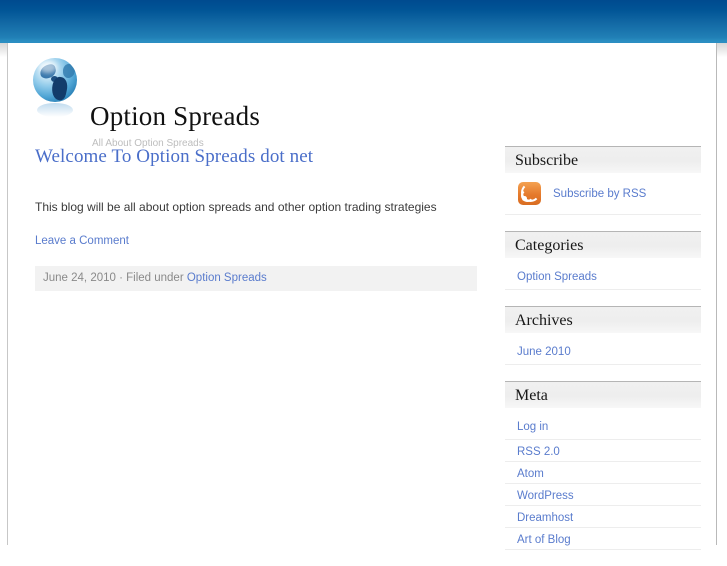 The height and width of the screenshot is (566, 727). Describe the element at coordinates (256, 157) in the screenshot. I see `post-title: Welcome To Option Spreads dot net` at that location.